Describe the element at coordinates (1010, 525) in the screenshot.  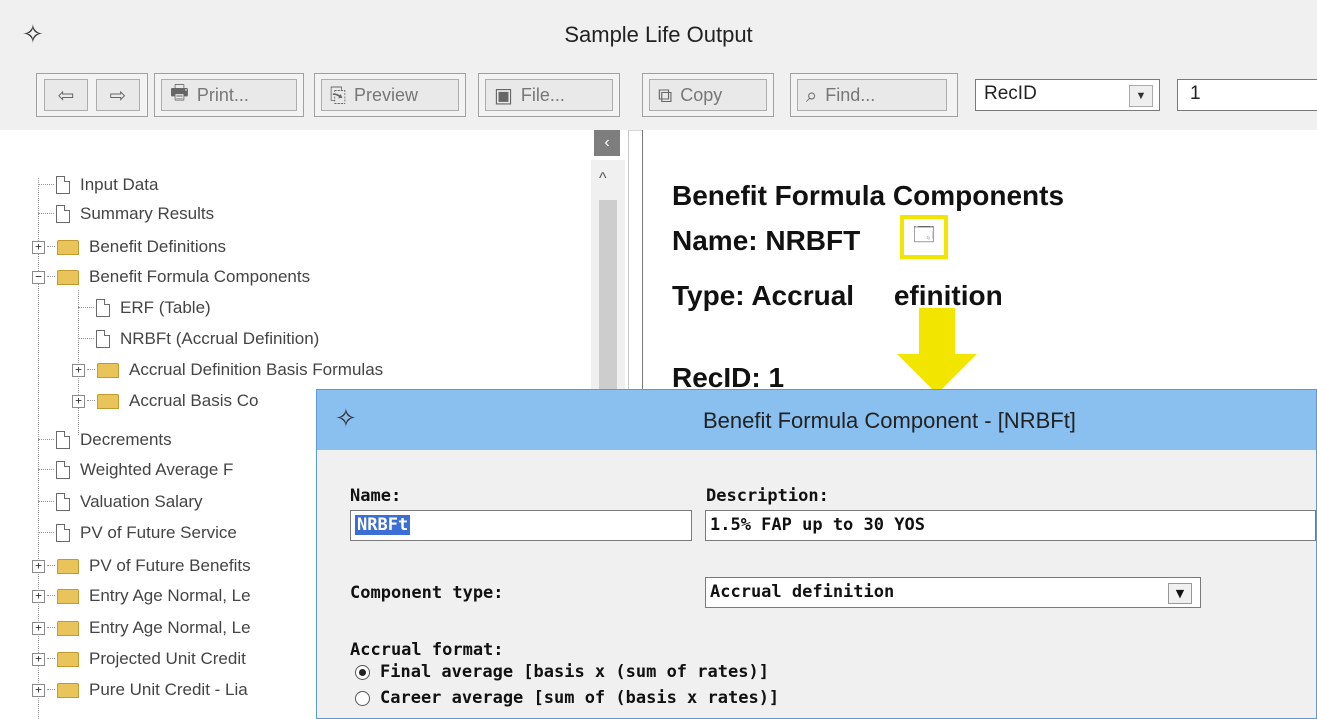
I see `description-field: 1.5% FAP up to 30 YOS` at that location.